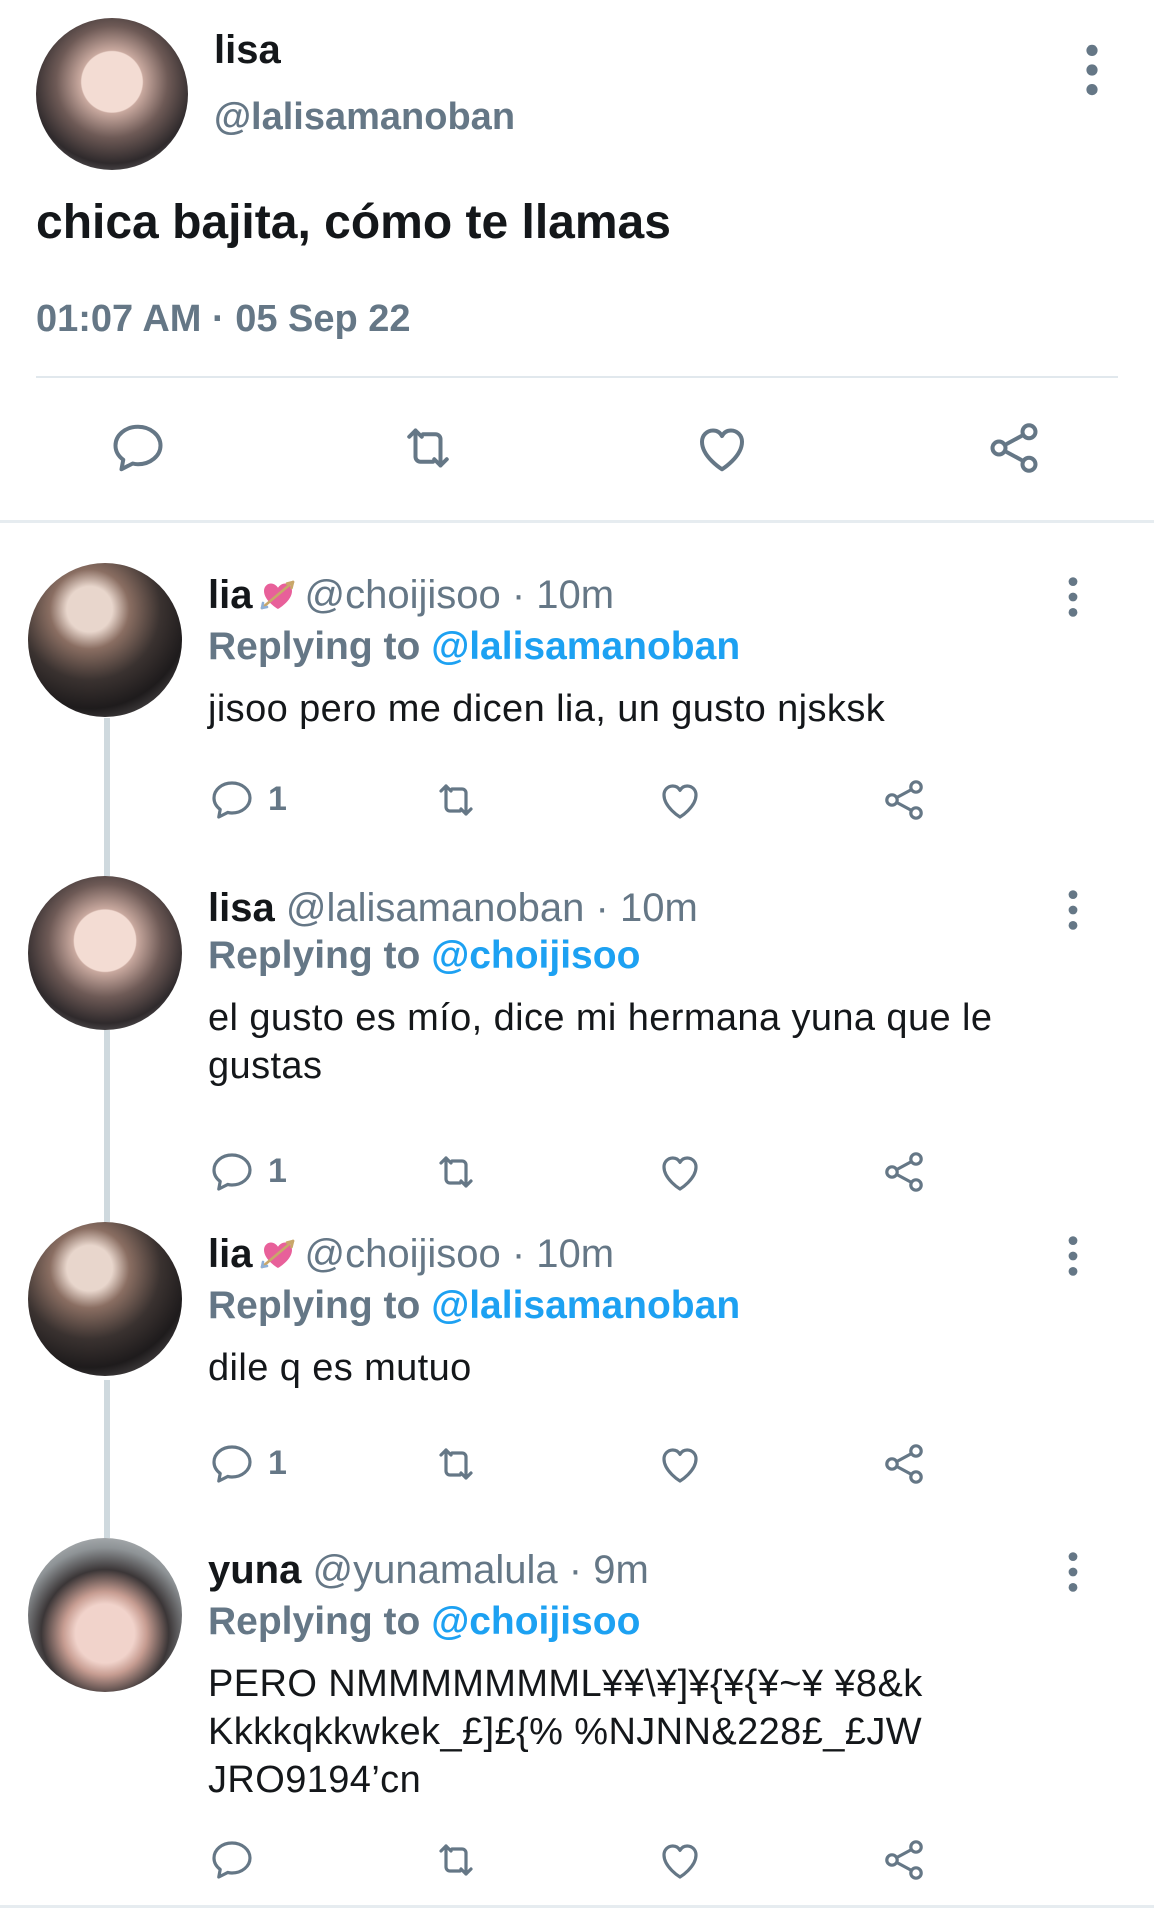 Image resolution: width=1154 pixels, height=1920 pixels. Describe the element at coordinates (340, 1368) in the screenshot. I see `reply-text: dile q es mutuo` at that location.